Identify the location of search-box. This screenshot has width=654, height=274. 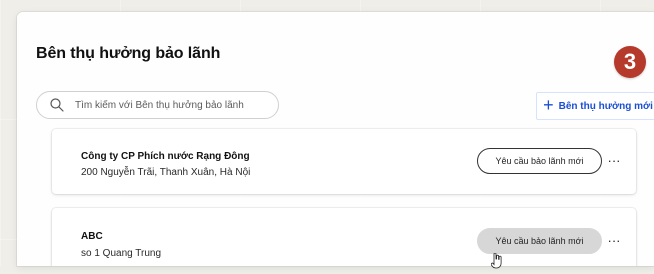
(157, 105).